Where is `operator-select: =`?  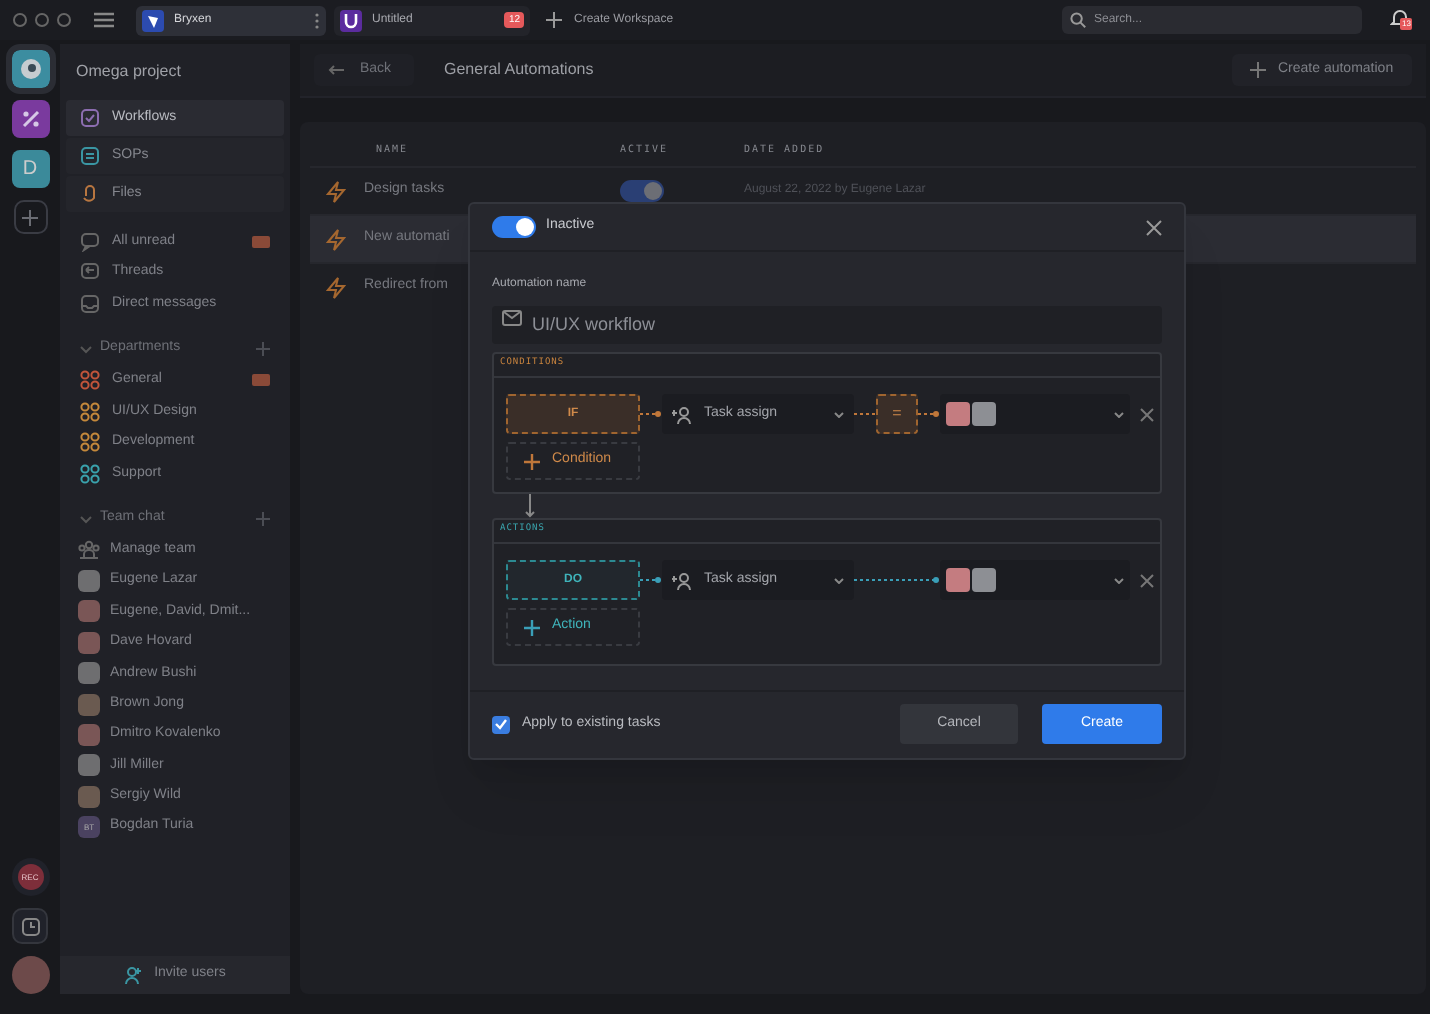 operator-select: = is located at coordinates (897, 414).